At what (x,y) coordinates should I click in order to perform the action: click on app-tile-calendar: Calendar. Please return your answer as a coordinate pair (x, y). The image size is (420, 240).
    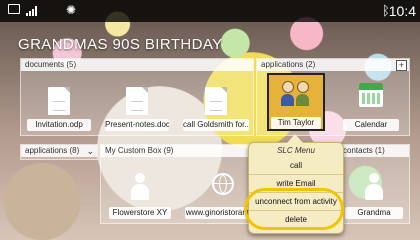
    Looking at the image, I should click on (371, 102).